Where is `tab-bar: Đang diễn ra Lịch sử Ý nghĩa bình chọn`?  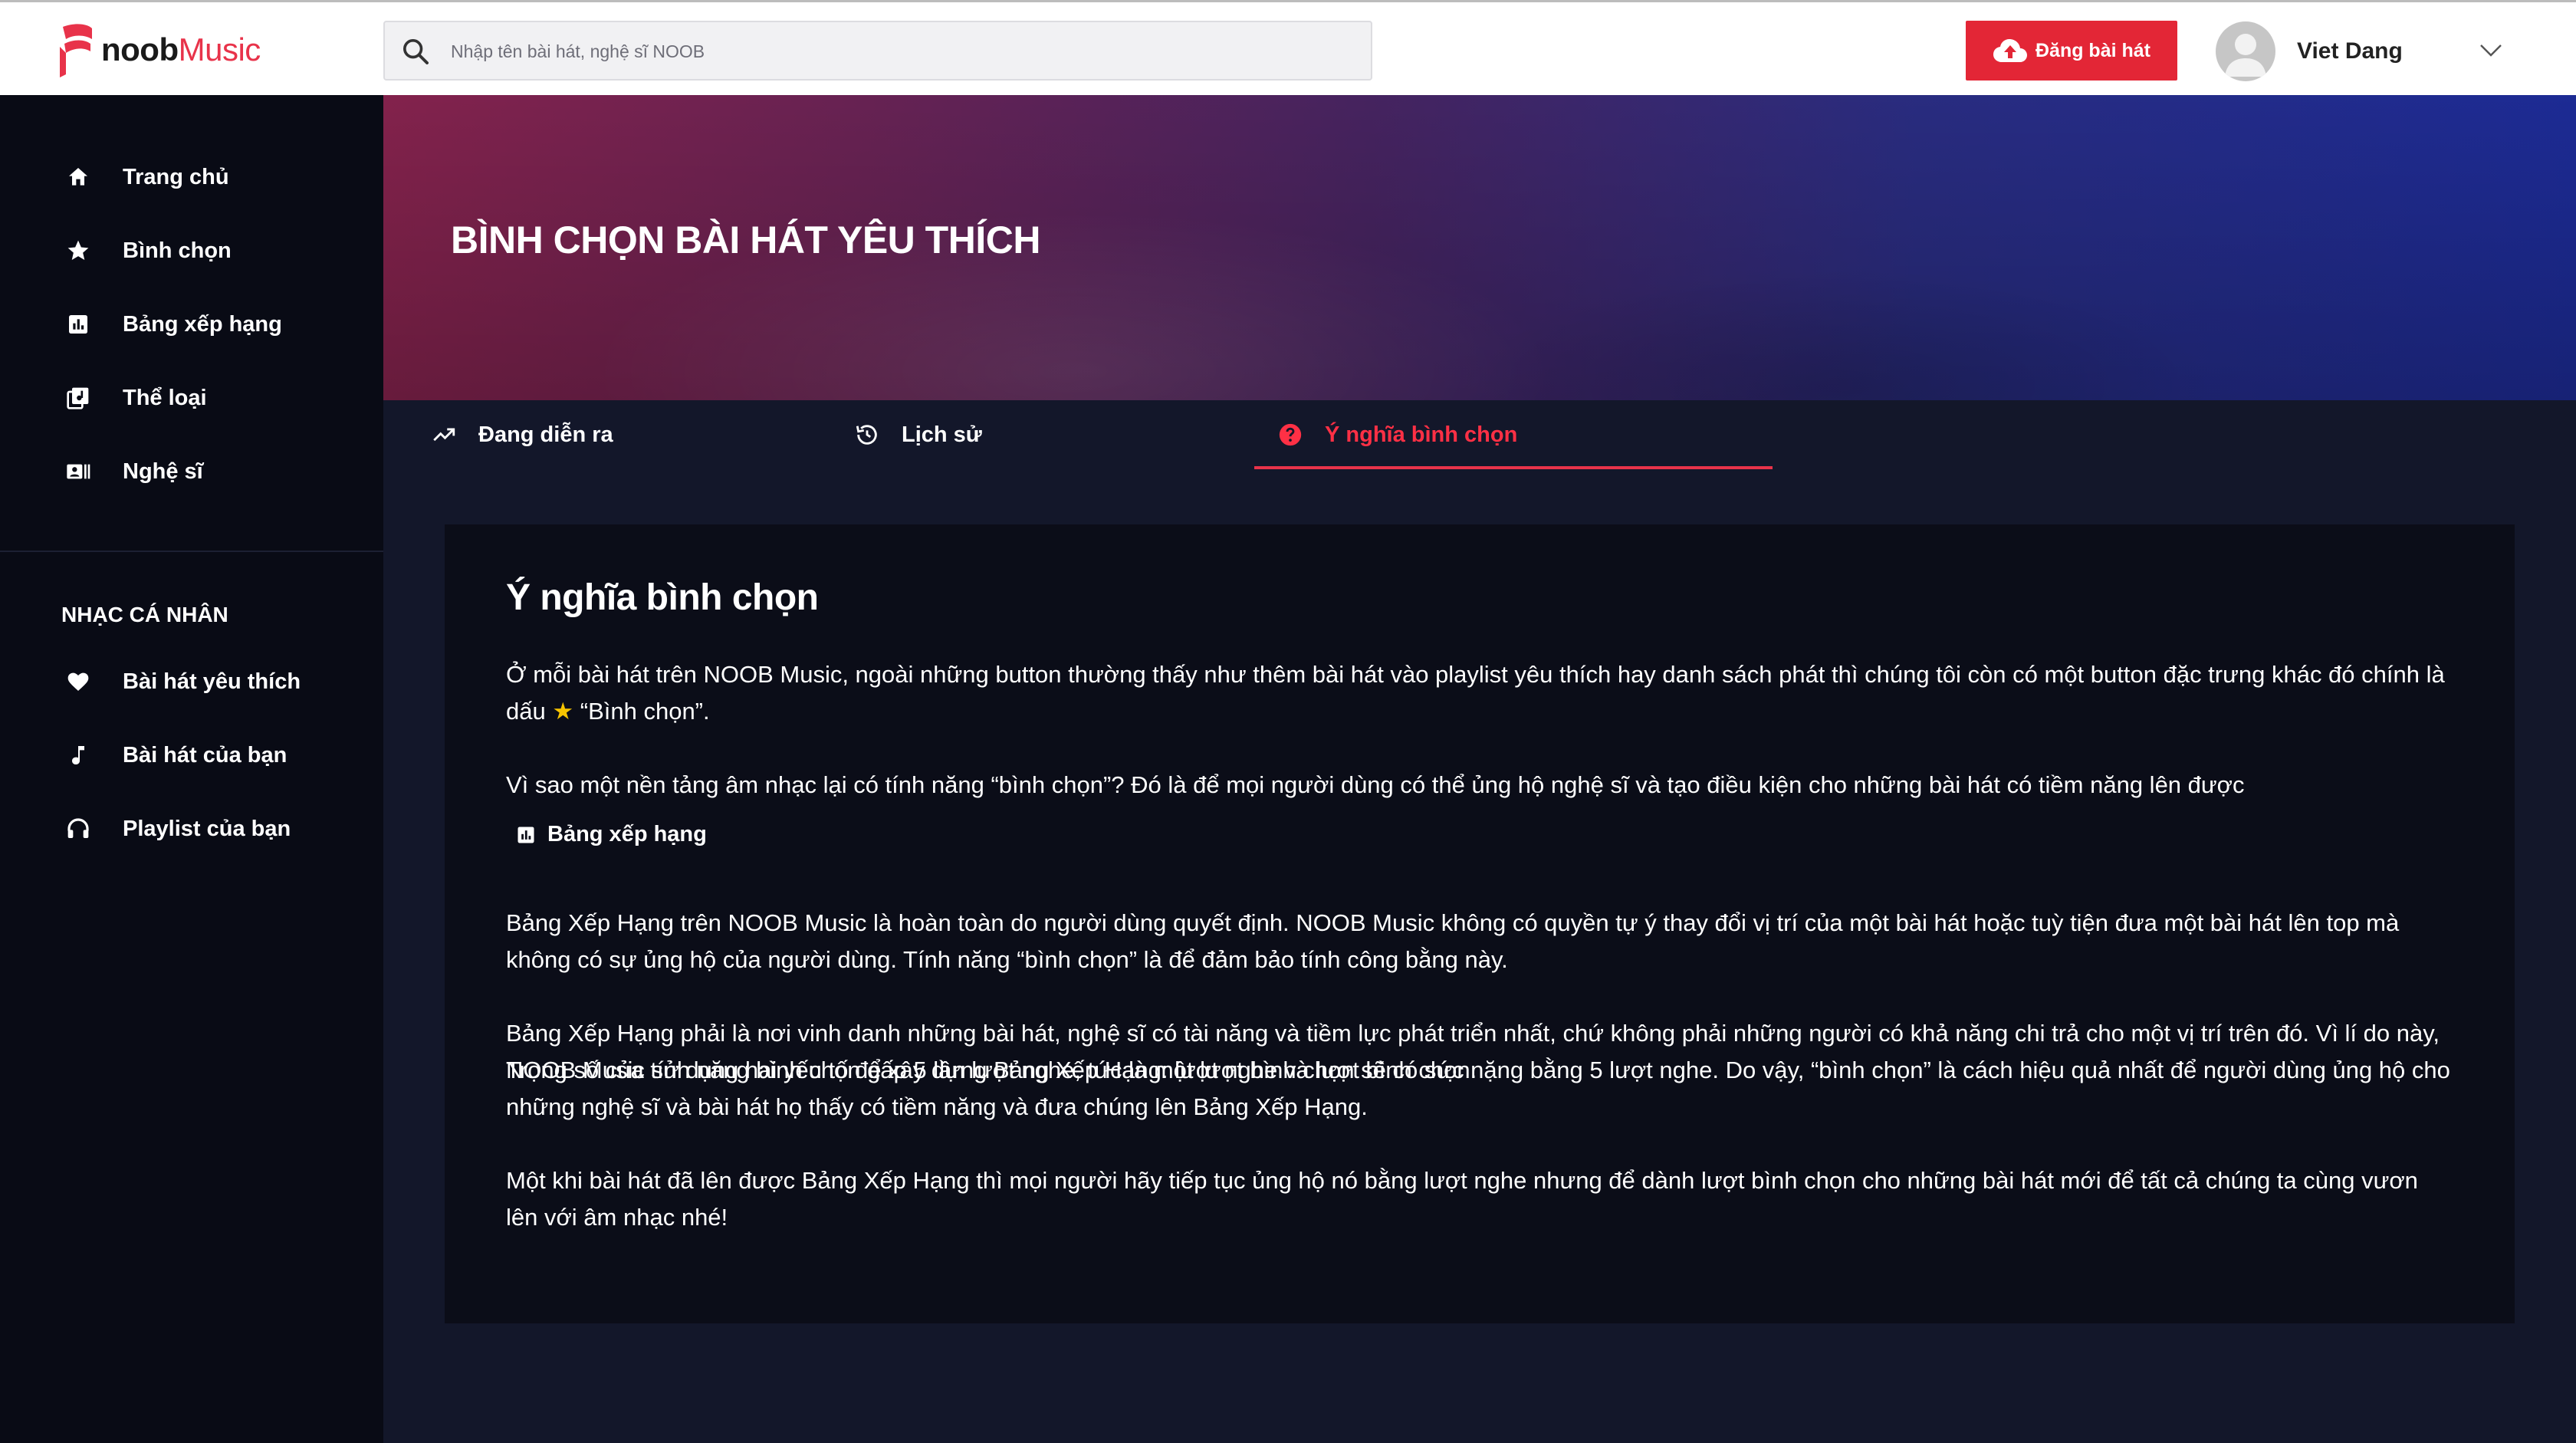
tab-bar: Đang diễn ra Lịch sử Ý nghĩa bình chọn is located at coordinates (1480, 437).